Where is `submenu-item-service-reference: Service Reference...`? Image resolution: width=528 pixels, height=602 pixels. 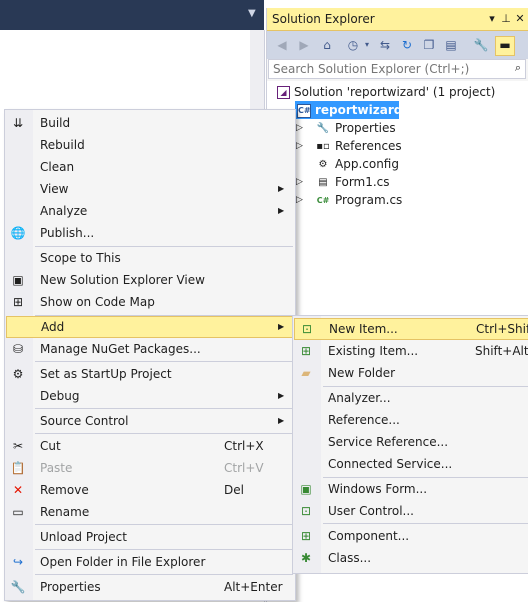
submenu-item-service-reference: Service Reference... is located at coordinates (411, 442).